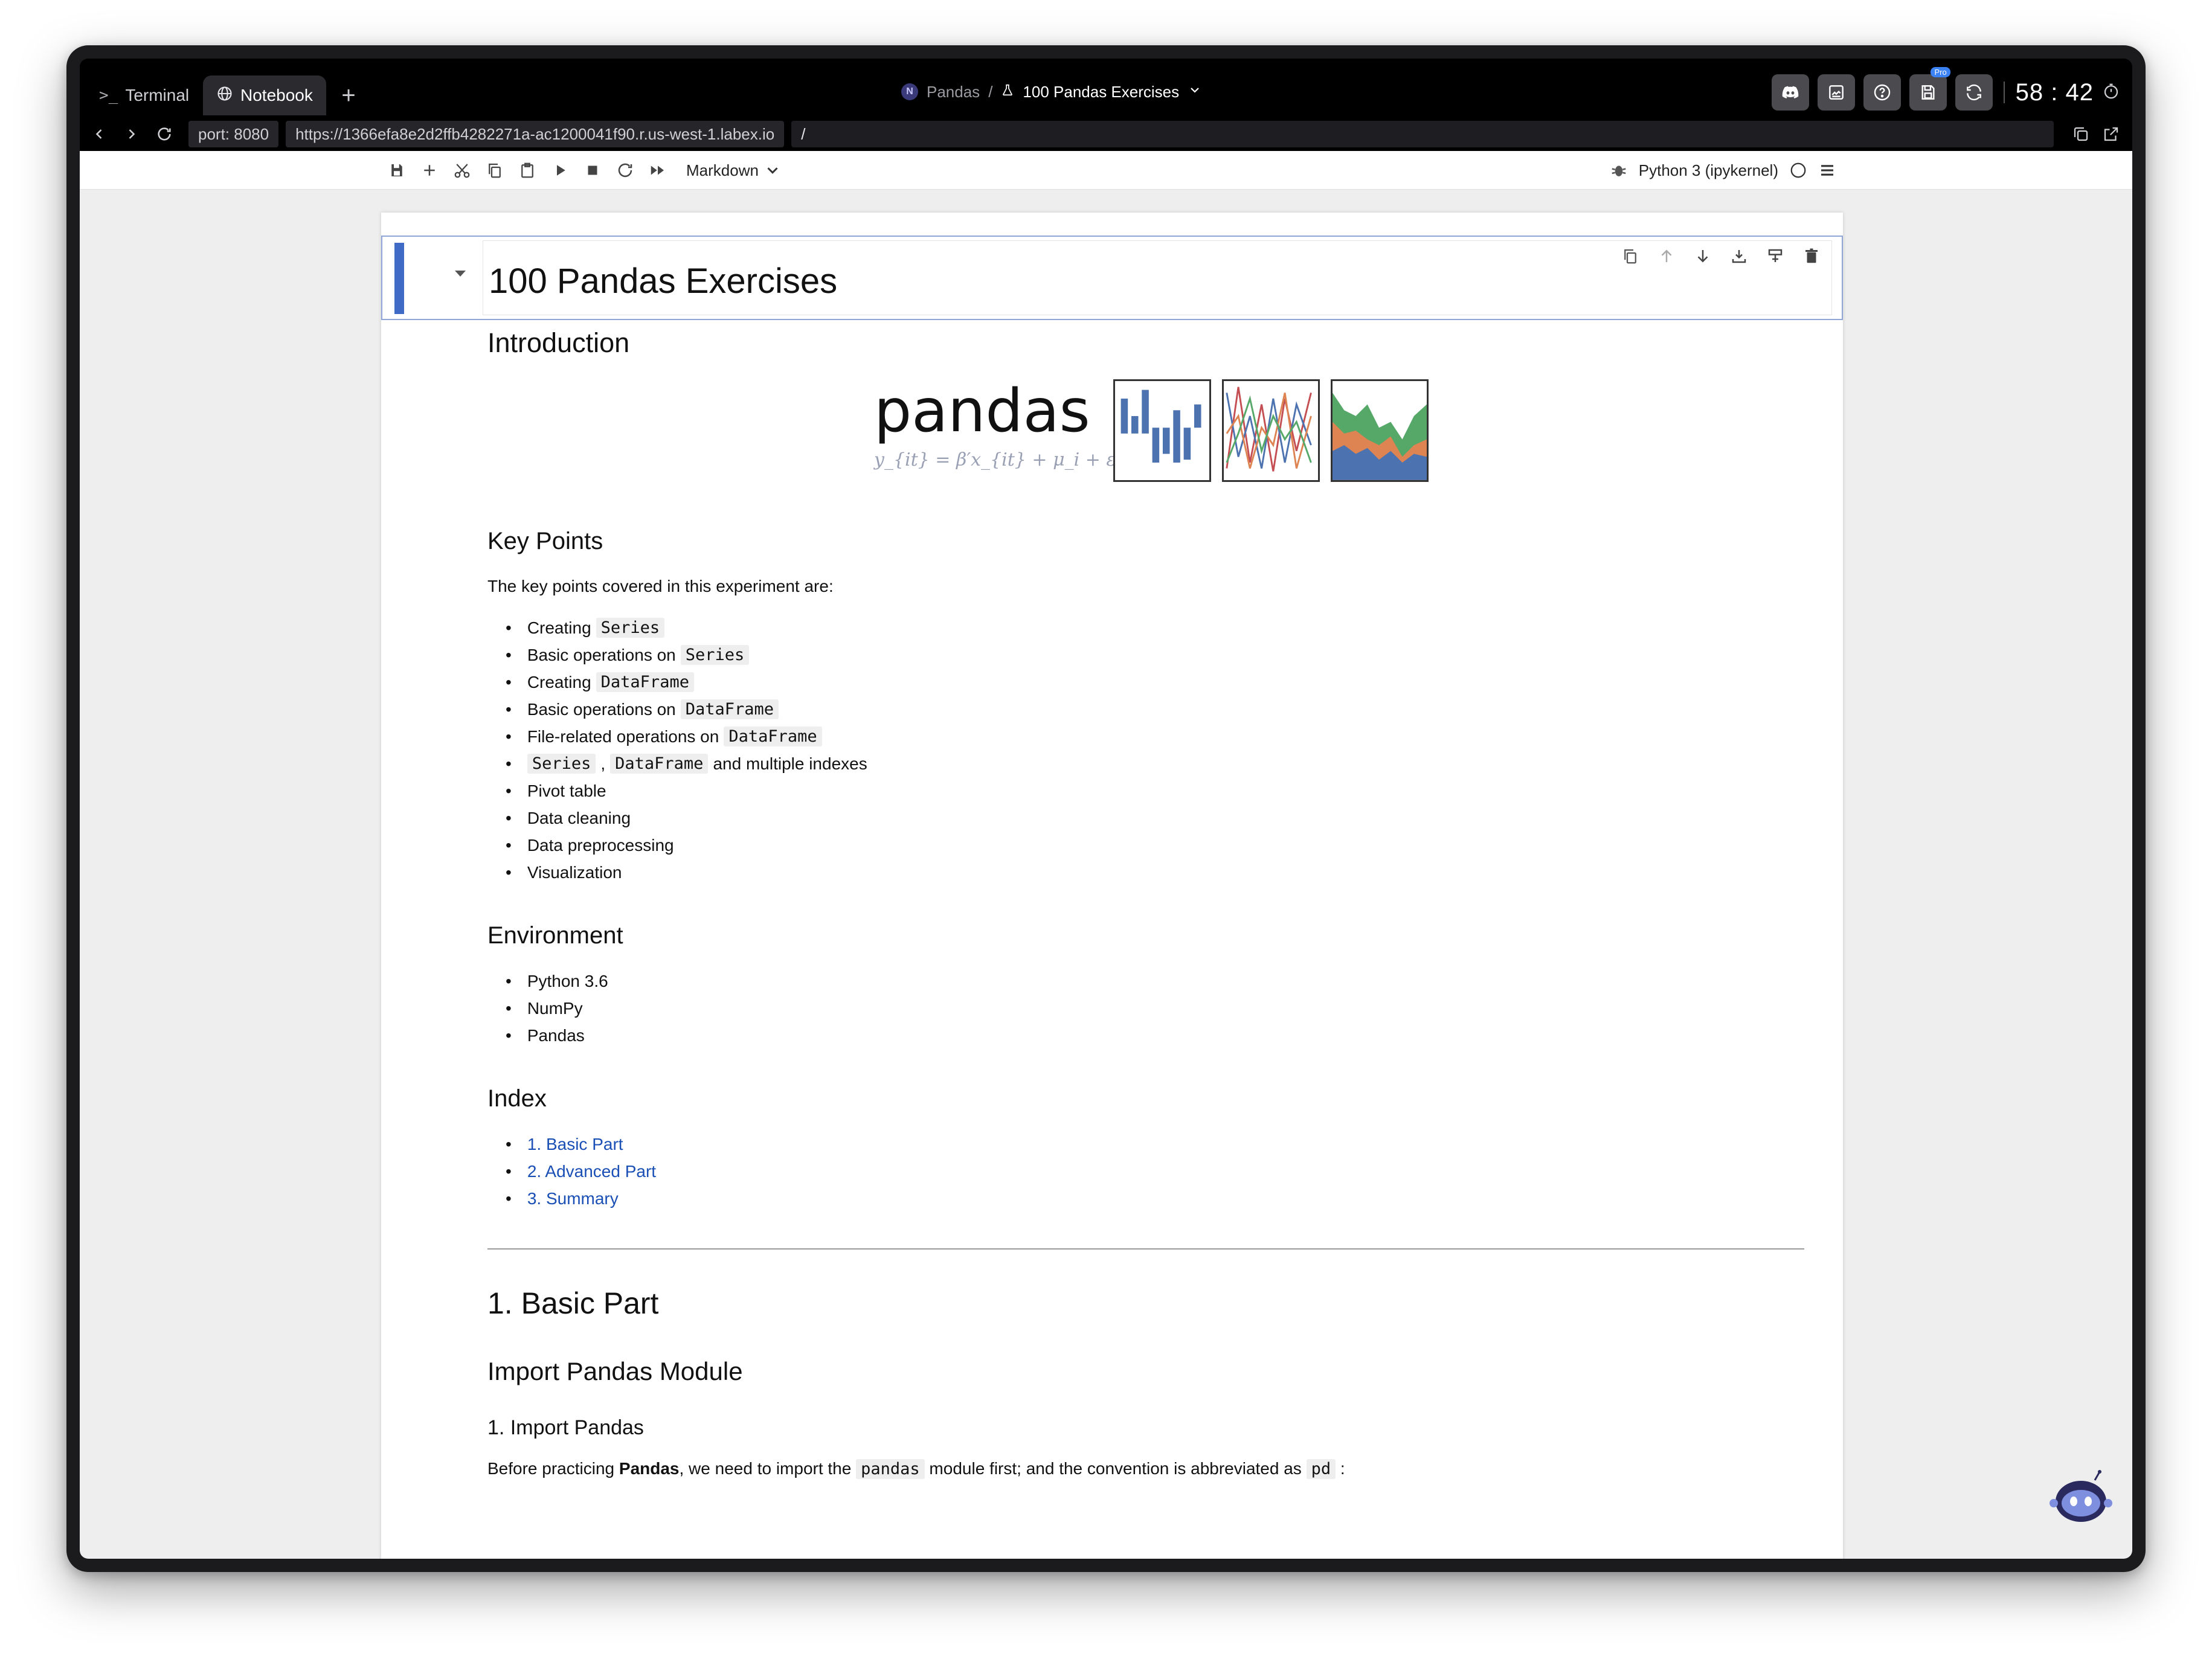 Image resolution: width=2212 pixels, height=1662 pixels. I want to click on paste-icon, so click(527, 170).